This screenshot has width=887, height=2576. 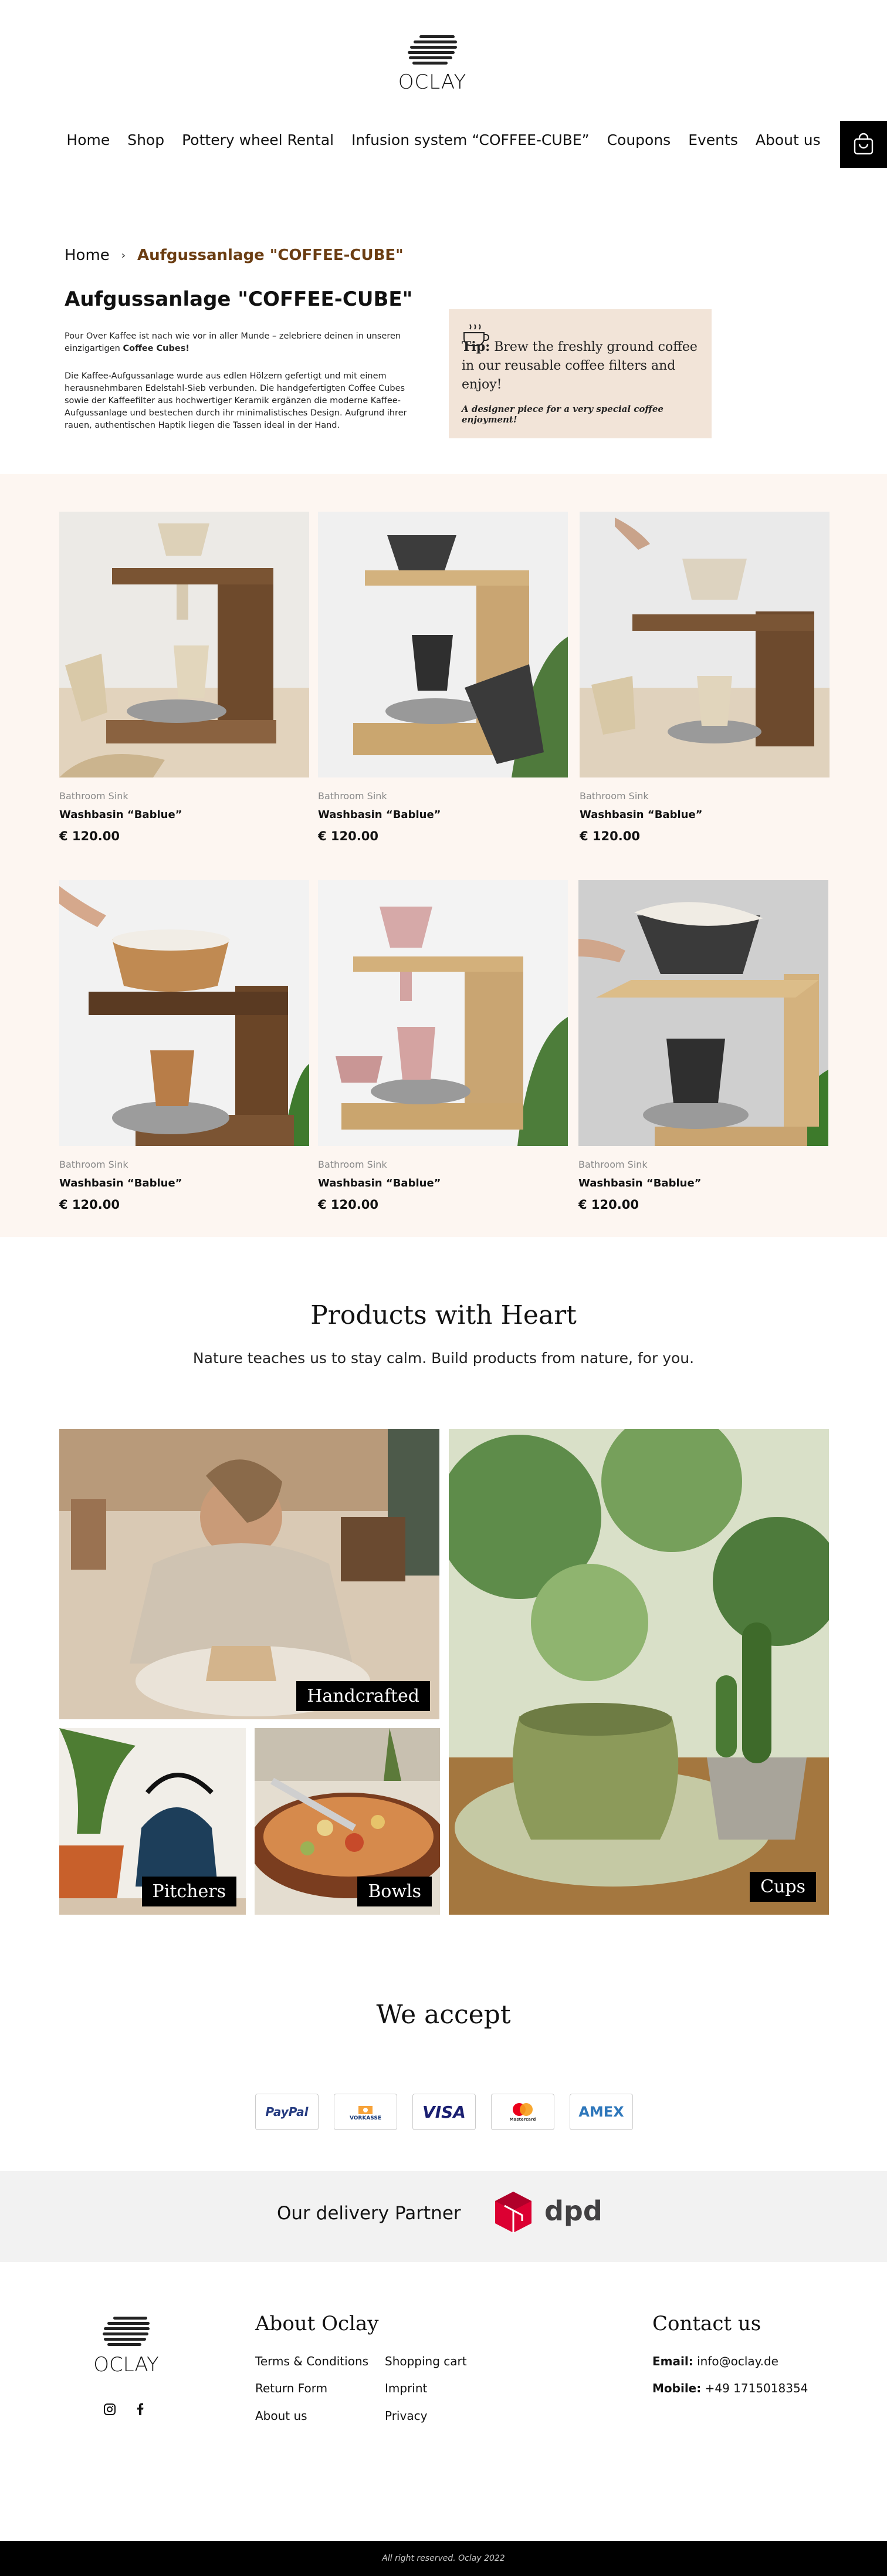 I want to click on delivery-partner-text: Our delivery Partner, so click(x=369, y=2213).